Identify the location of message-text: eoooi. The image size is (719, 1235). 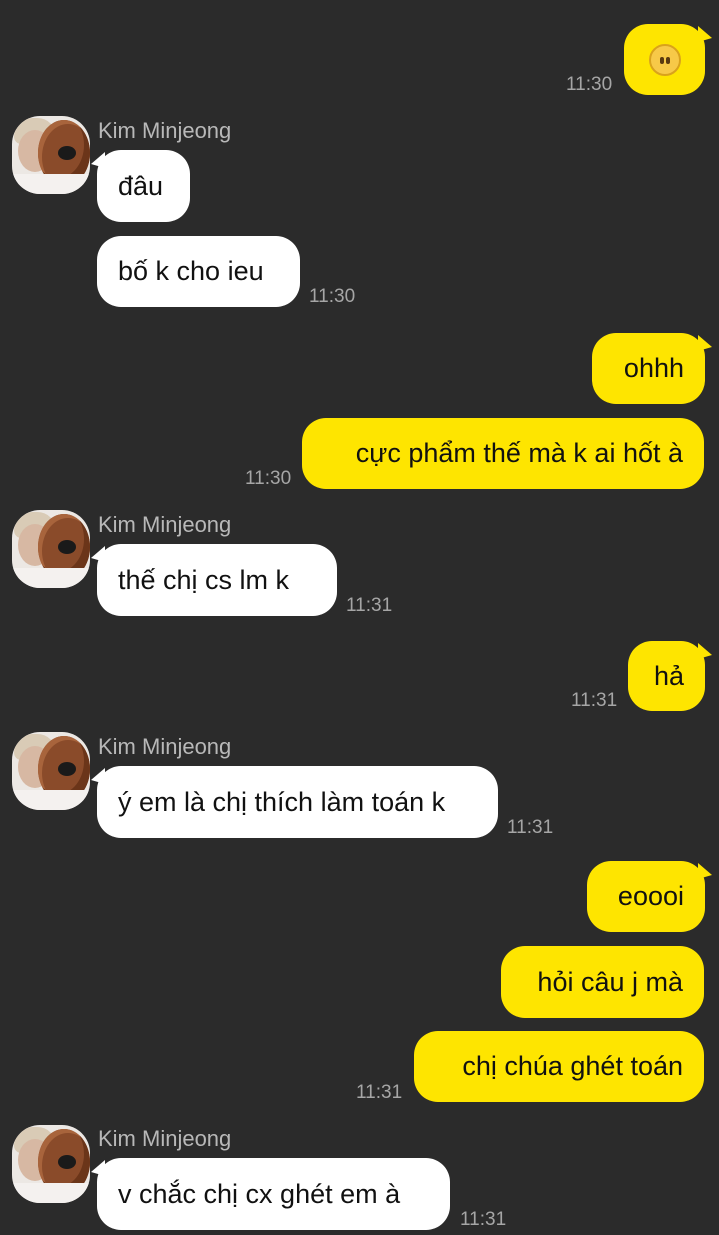
(650, 896).